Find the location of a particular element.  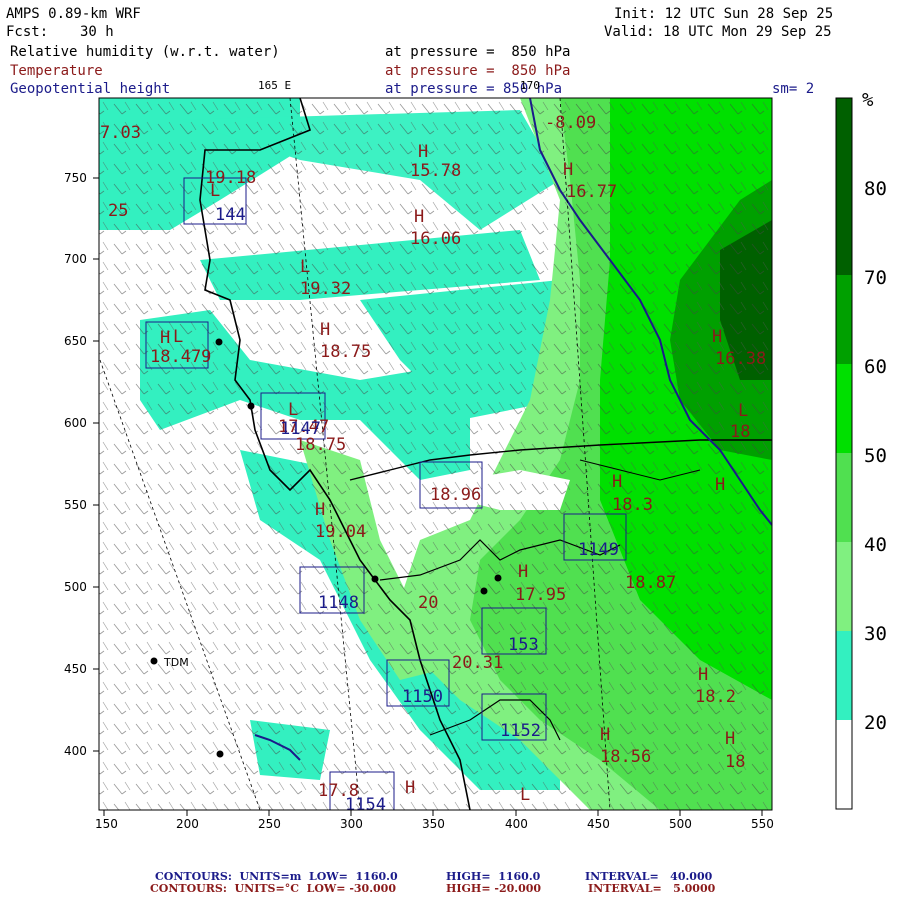

y-tick-label: 600 is located at coordinates (75, 423).